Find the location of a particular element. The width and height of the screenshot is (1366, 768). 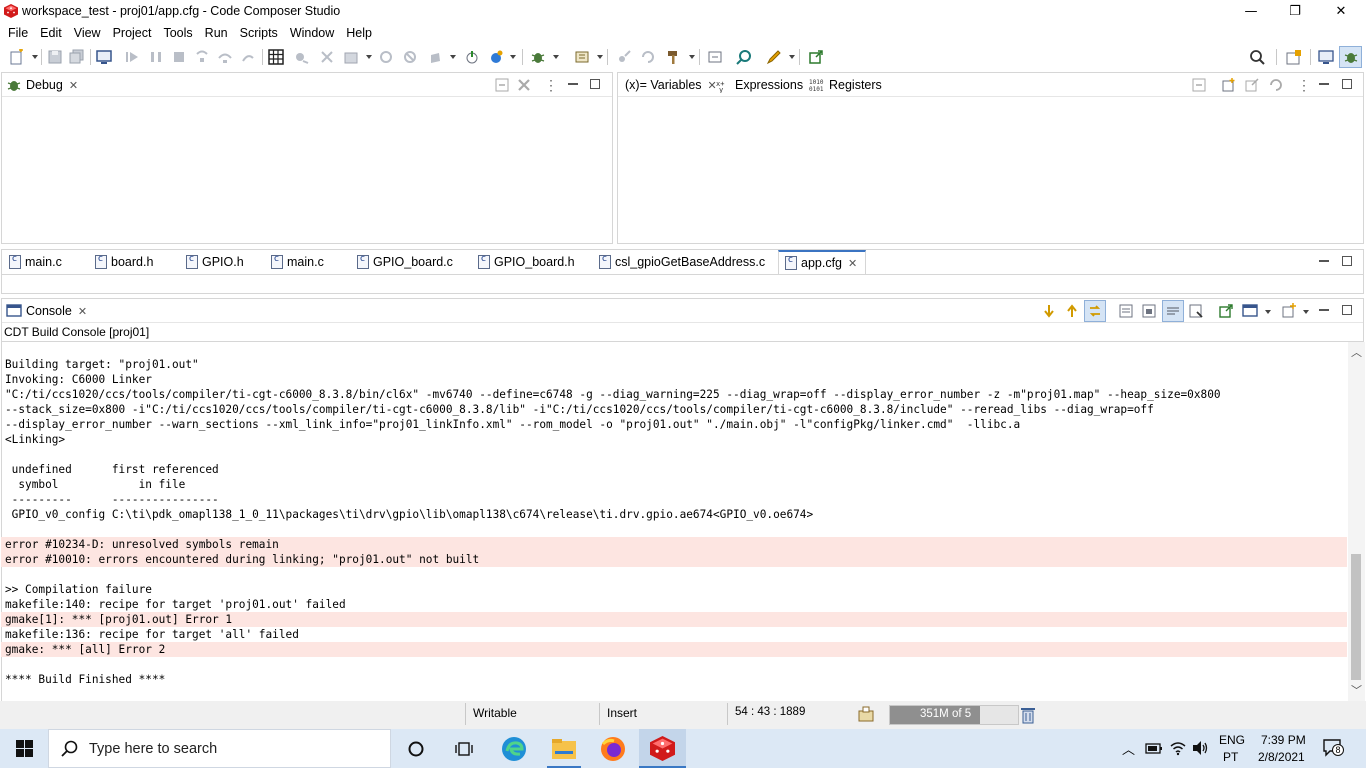

menu-help: Help is located at coordinates (359, 33).